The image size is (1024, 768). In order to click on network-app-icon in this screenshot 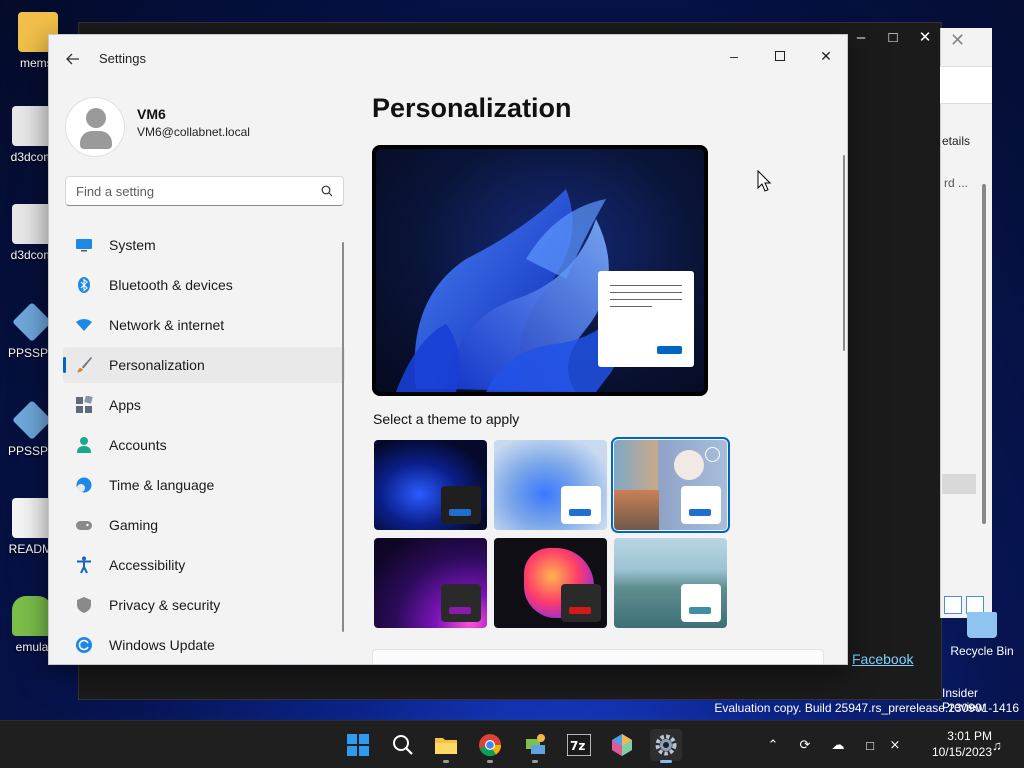, I will do `click(535, 744)`.